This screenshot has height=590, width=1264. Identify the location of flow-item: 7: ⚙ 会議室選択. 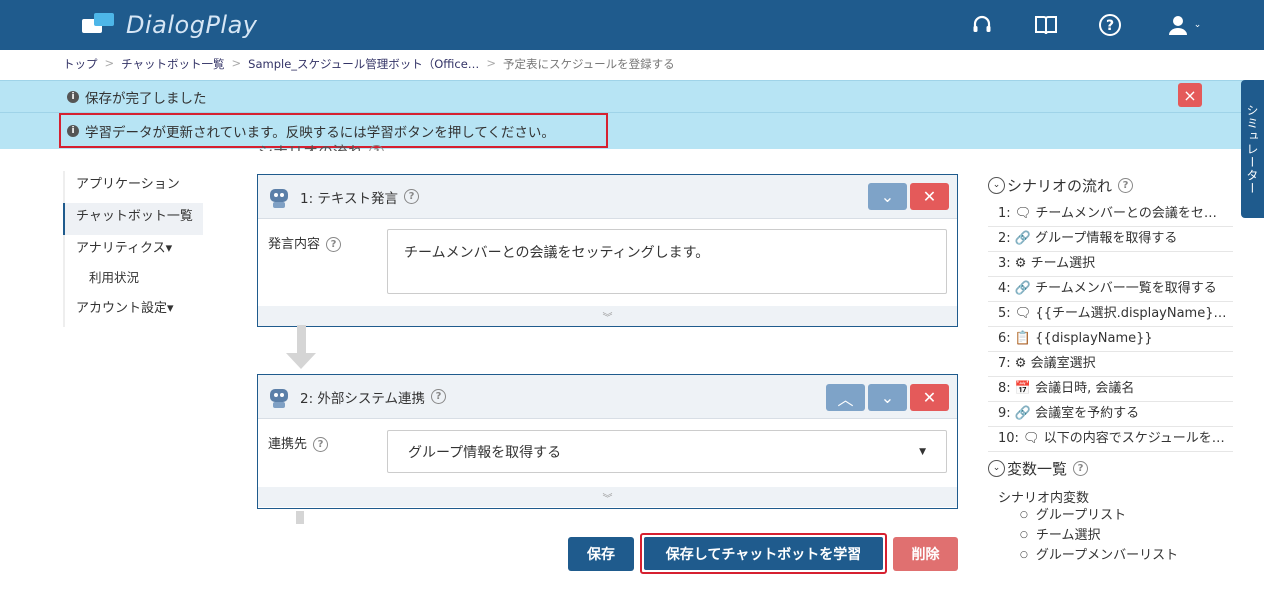
(1110, 364).